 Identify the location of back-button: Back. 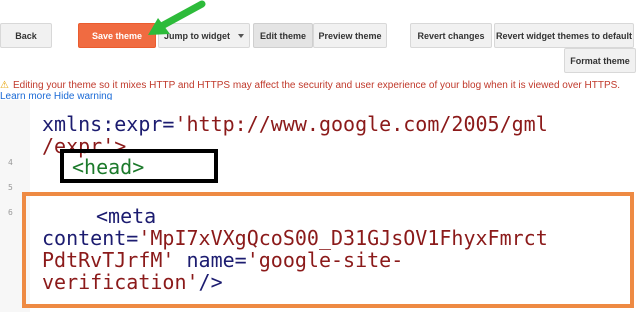
(26, 35).